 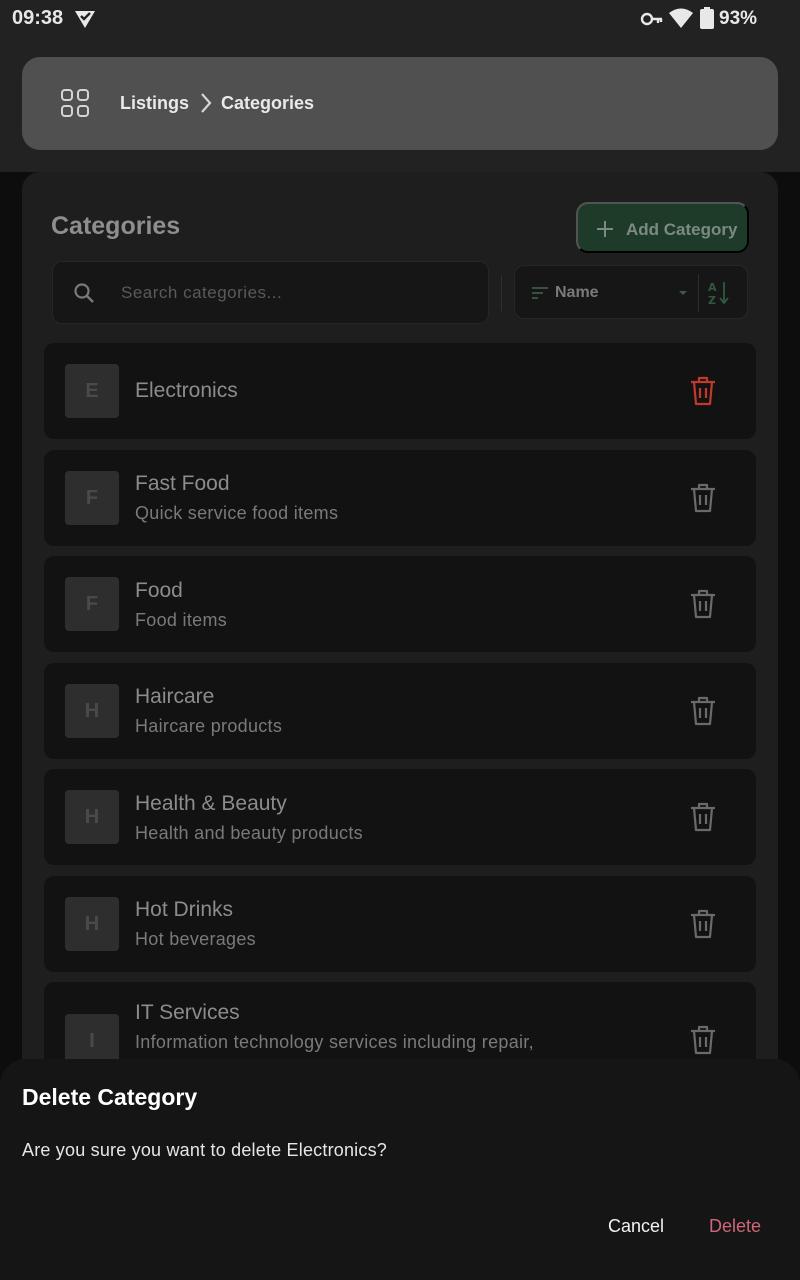 I want to click on category-description: Hot beverages, so click(x=195, y=939).